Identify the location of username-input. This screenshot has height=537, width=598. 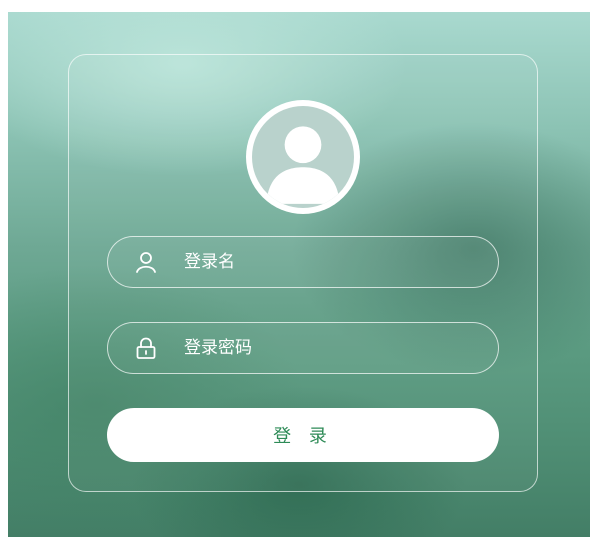
(329, 262).